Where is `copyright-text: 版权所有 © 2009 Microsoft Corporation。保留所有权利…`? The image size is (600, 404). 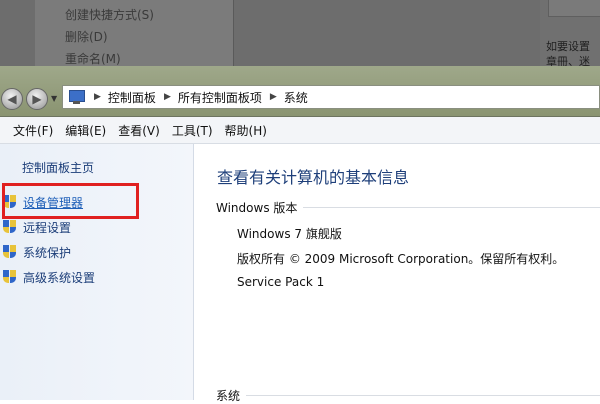
copyright-text: 版权所有 © 2009 Microsoft Corporation。保留所有权利… is located at coordinates (401, 259).